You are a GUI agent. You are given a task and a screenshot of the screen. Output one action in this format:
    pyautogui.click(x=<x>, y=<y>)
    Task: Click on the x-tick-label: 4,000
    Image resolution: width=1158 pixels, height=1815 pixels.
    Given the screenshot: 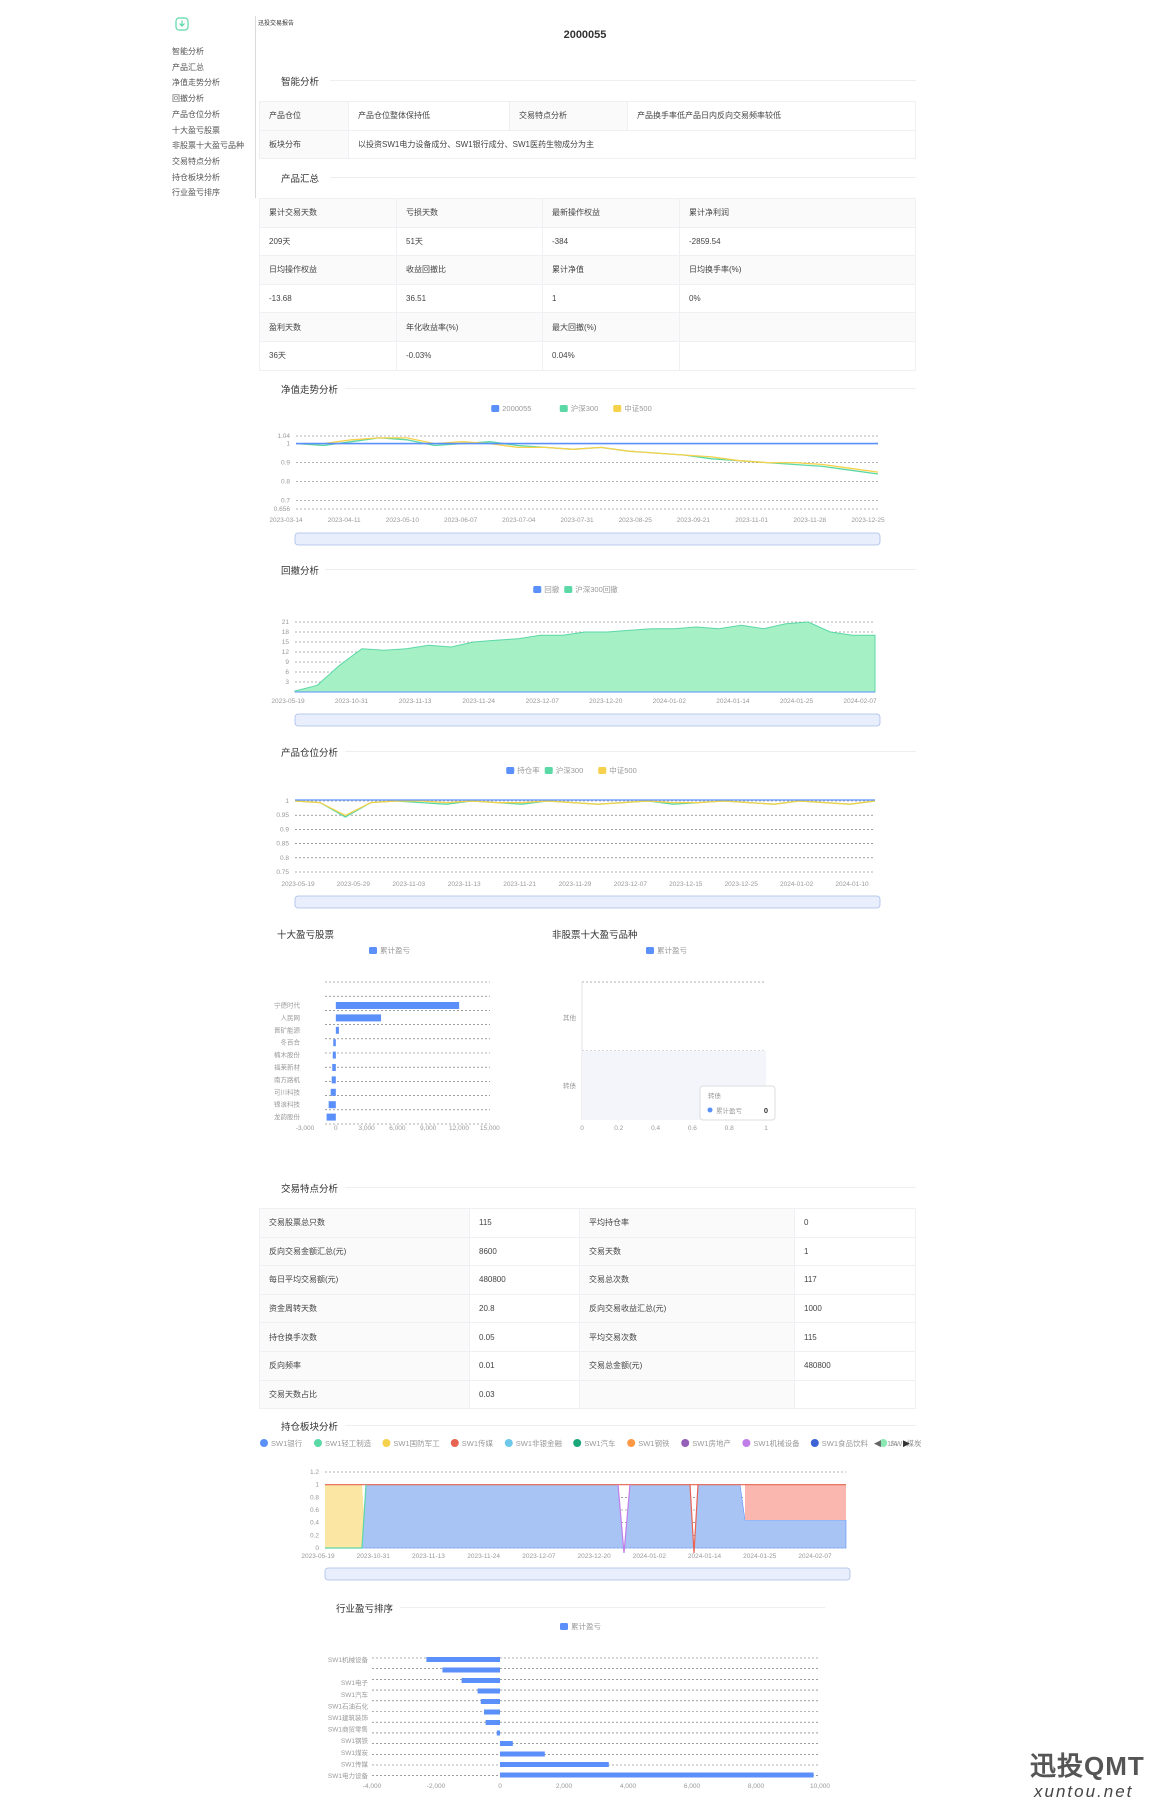 What is the action you would take?
    pyautogui.click(x=628, y=1786)
    